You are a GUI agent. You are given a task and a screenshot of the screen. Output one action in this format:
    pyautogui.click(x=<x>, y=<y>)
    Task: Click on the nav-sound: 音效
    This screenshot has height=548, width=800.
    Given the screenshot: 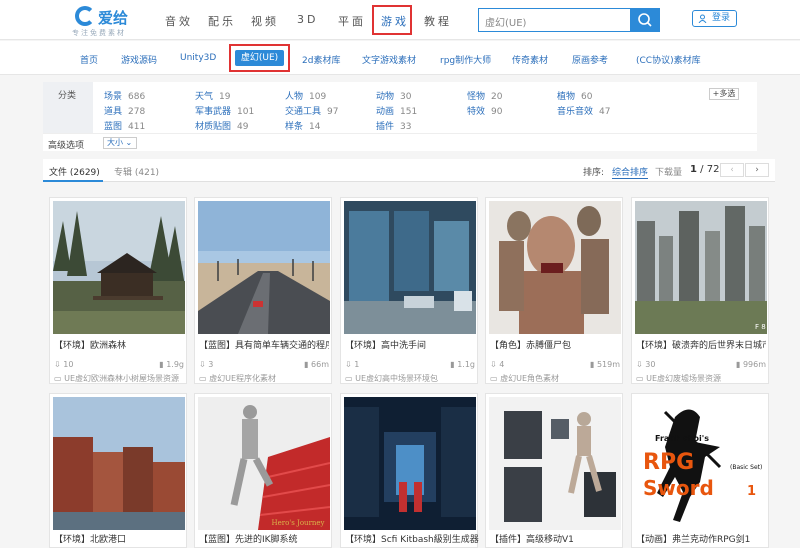 What is the action you would take?
    pyautogui.click(x=179, y=21)
    